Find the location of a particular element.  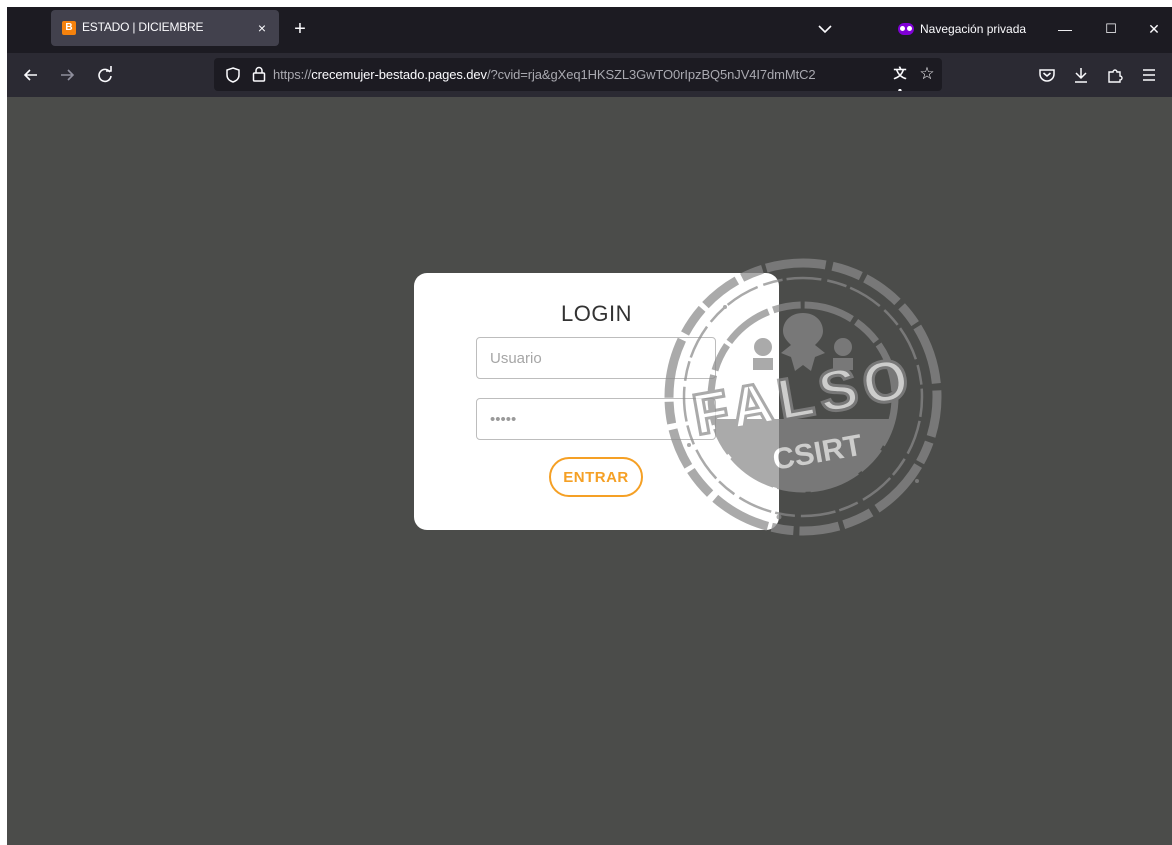

close-window-button: ✕ is located at coordinates (1154, 29).